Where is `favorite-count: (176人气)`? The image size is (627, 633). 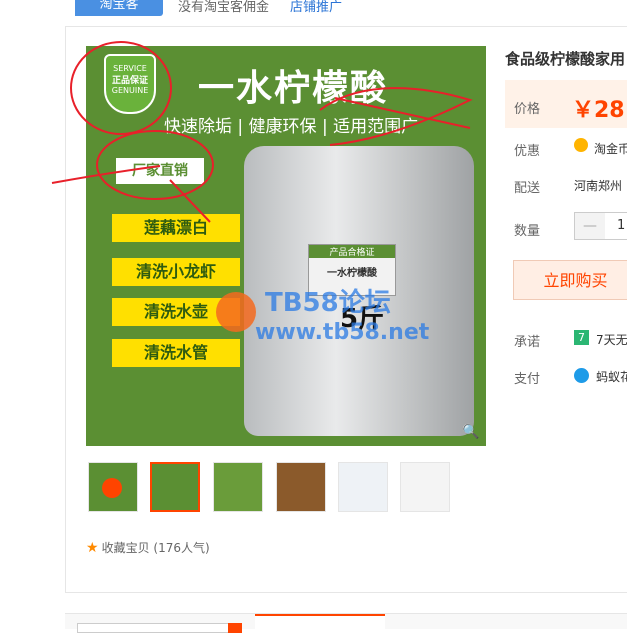 favorite-count: (176人气) is located at coordinates (181, 548).